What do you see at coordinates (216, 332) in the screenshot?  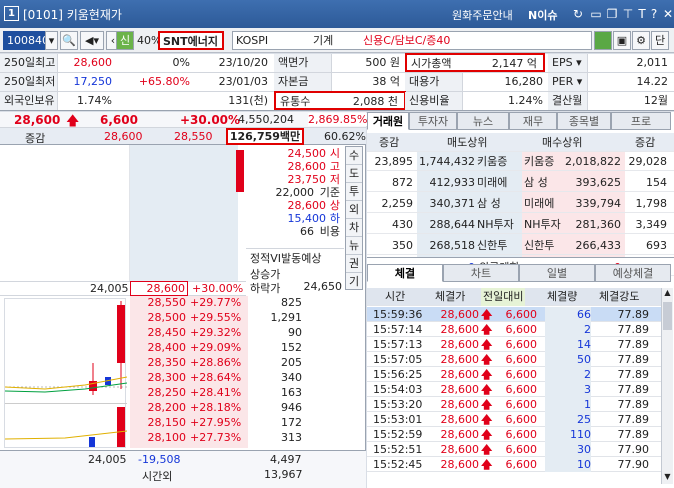 I see `bid-rate: +29.32%` at bounding box center [216, 332].